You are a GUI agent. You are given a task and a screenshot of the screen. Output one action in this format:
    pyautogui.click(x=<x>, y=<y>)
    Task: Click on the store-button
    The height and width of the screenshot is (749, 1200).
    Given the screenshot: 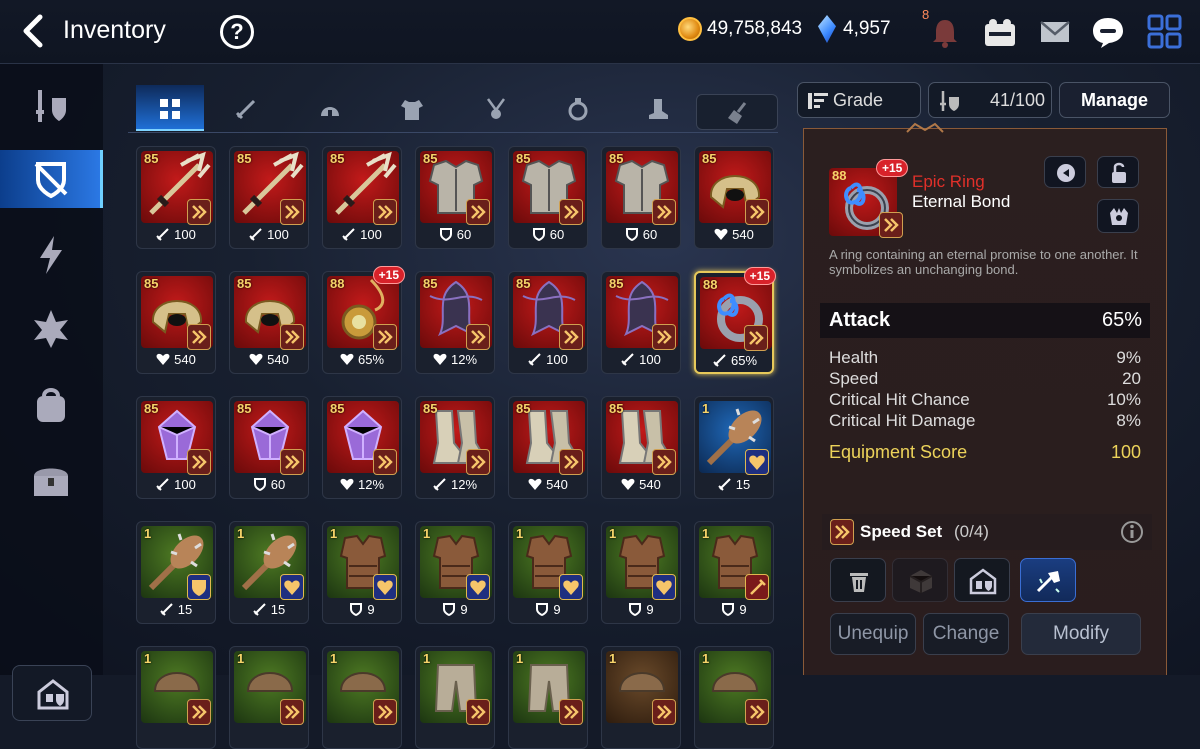 What is the action you would take?
    pyautogui.click(x=982, y=580)
    